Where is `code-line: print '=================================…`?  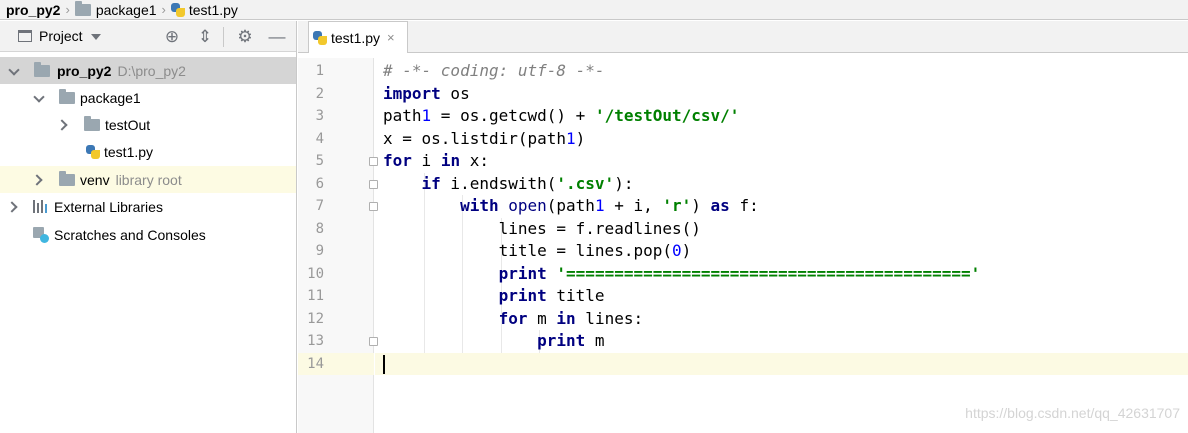 code-line: print '=================================… is located at coordinates (781, 274).